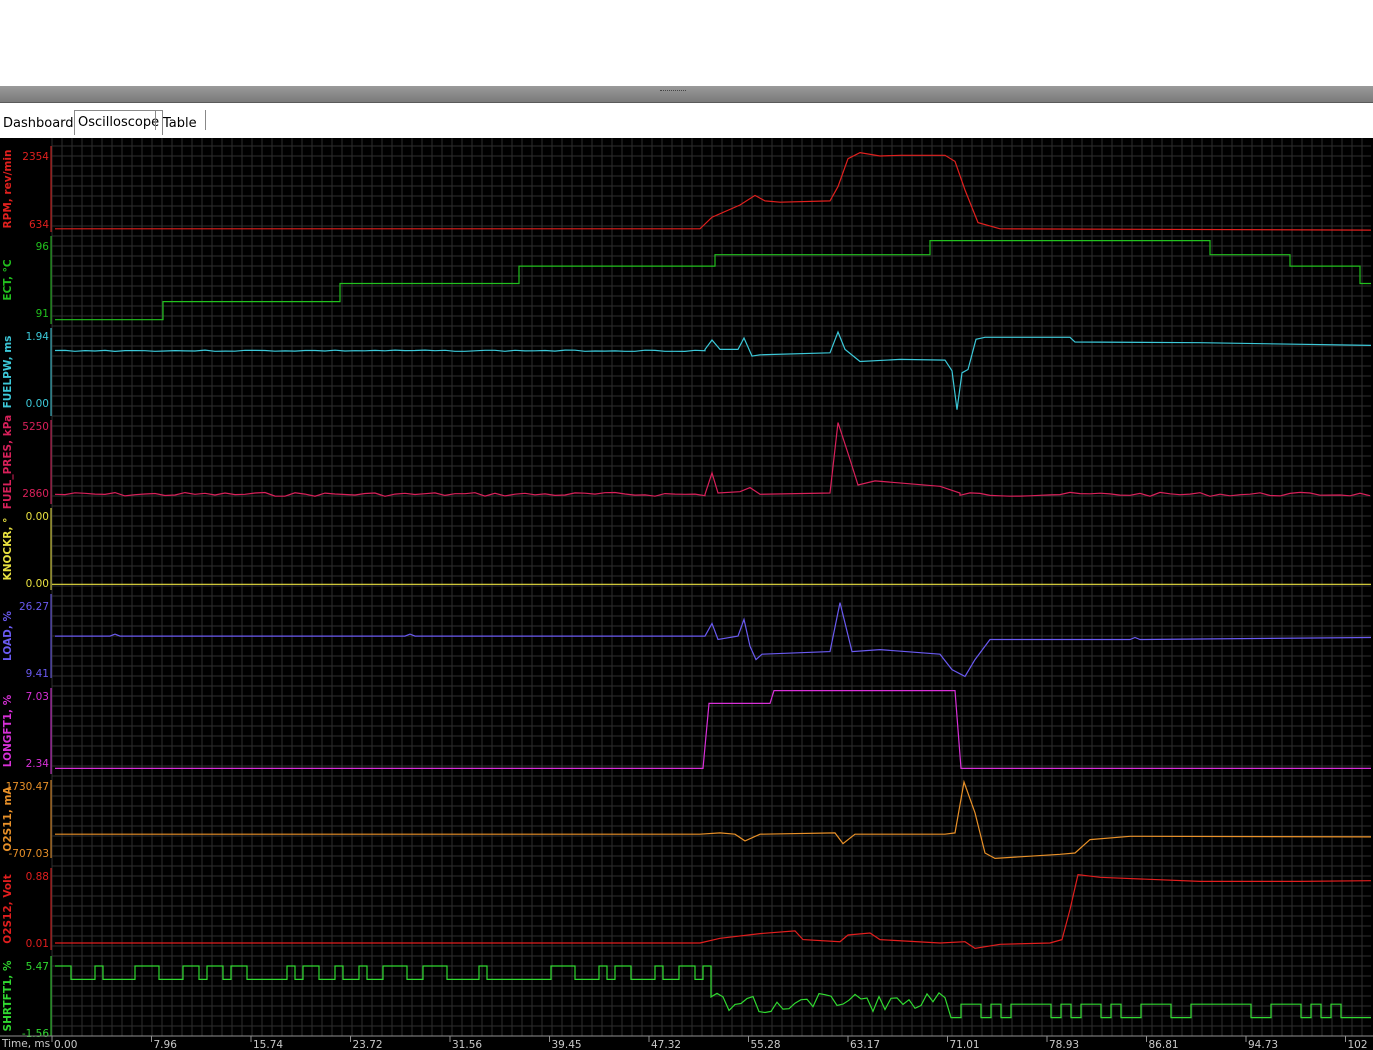  Describe the element at coordinates (27, 787) in the screenshot. I see `channel-max-value: 1730.47` at that location.